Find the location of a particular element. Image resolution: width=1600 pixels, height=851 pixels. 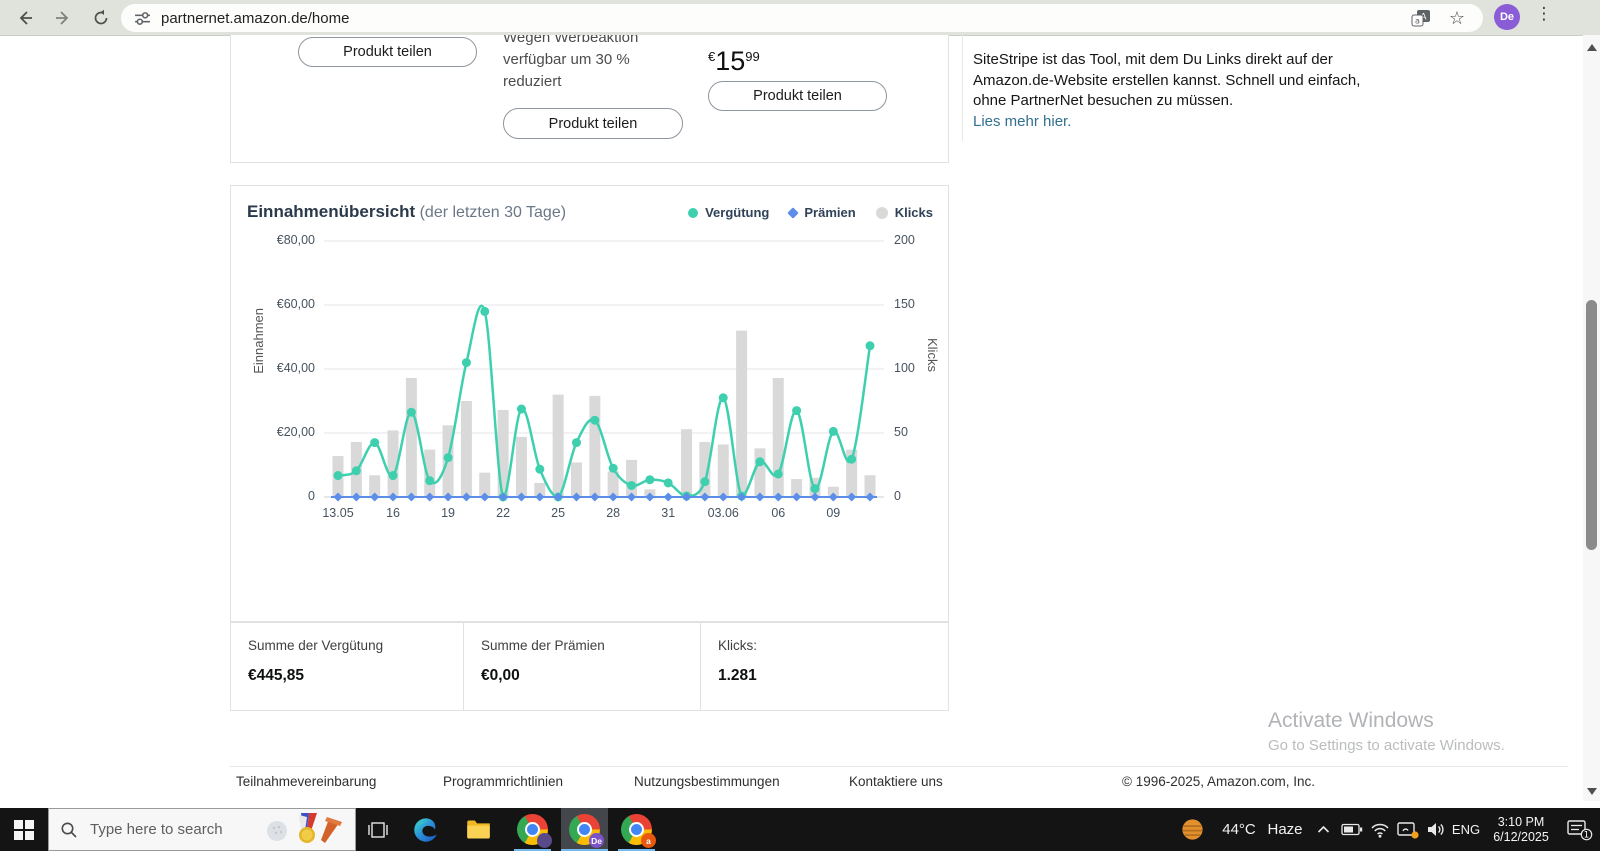

tray-hidden-icons-chevron is located at coordinates (1323, 829).